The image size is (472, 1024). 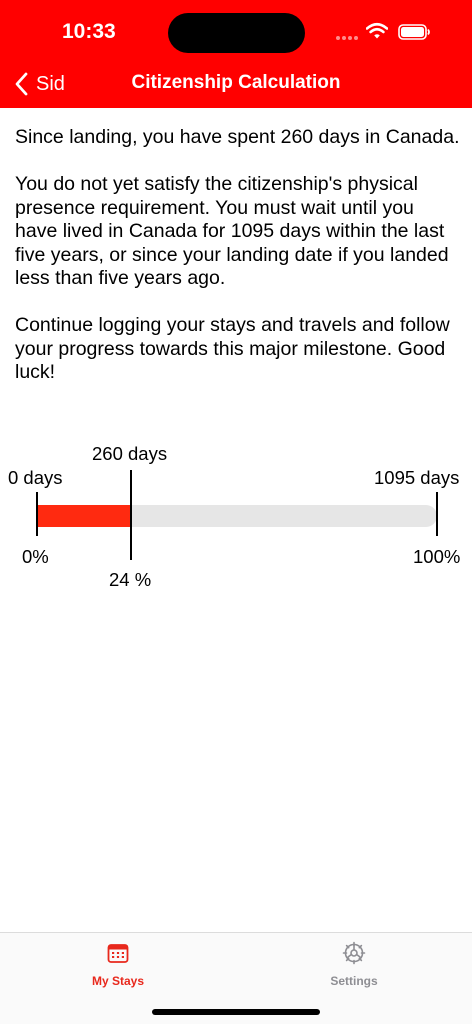 What do you see at coordinates (437, 514) in the screenshot?
I see `progress-end-tick` at bounding box center [437, 514].